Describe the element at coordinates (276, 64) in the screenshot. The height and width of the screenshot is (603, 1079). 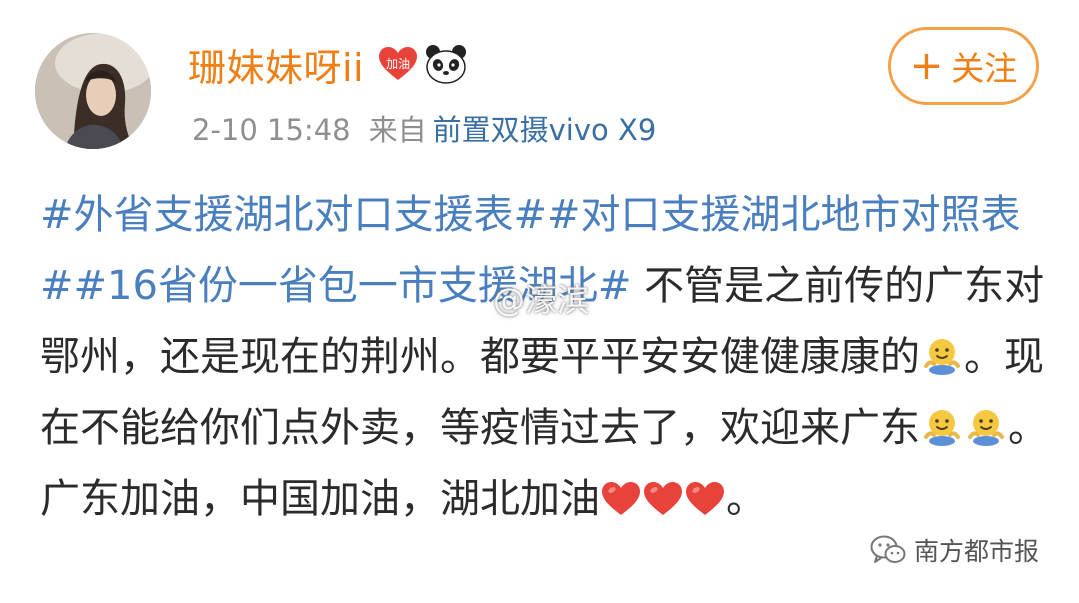
I see `username: 珊妹妹呀ii` at that location.